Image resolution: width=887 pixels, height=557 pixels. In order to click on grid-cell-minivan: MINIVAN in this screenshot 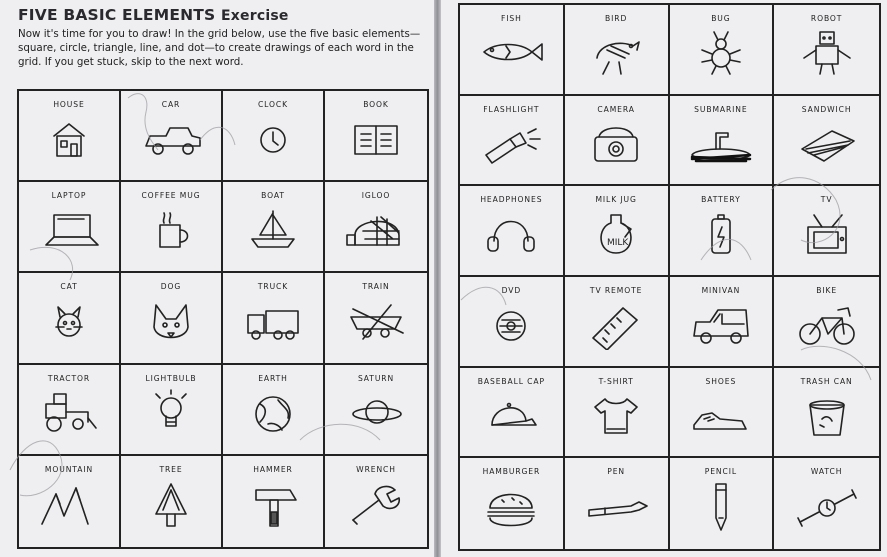, I will do `click(722, 322)`.